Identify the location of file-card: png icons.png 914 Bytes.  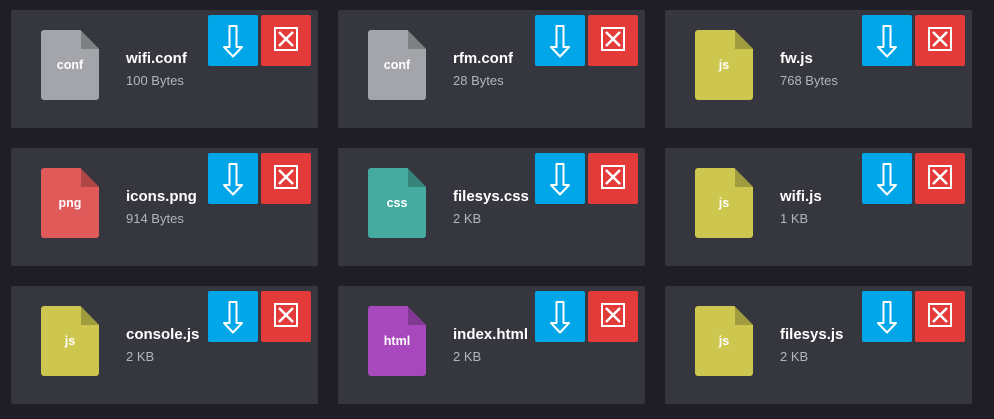
(164, 207).